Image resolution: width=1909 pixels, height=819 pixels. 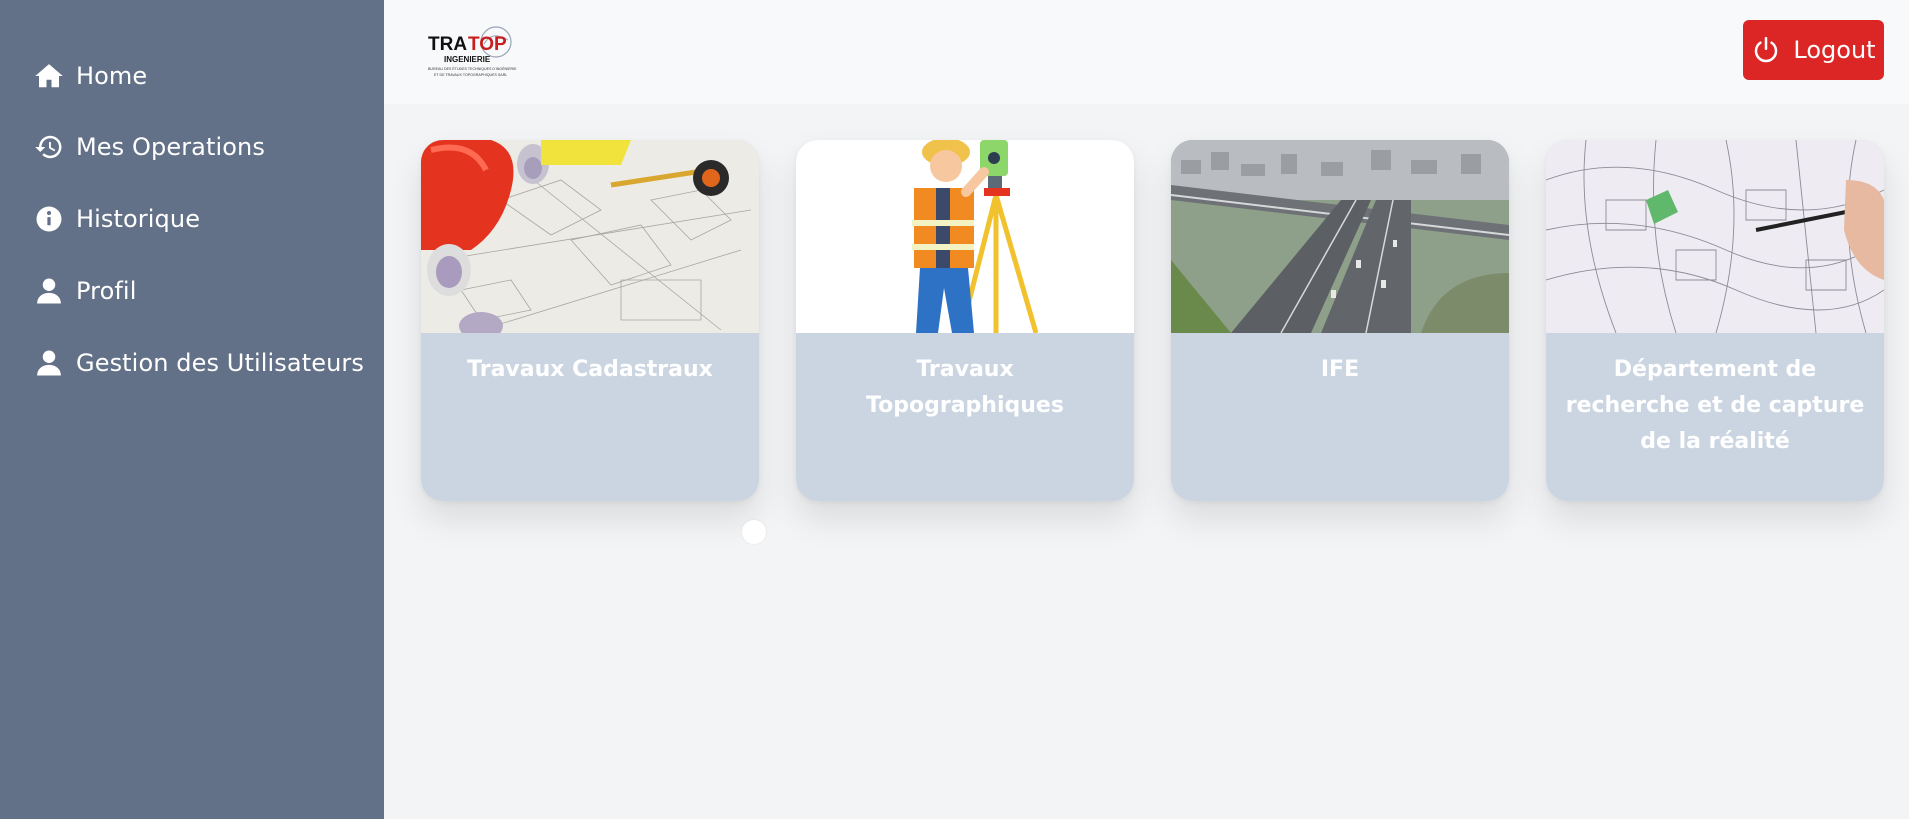 What do you see at coordinates (590, 369) in the screenshot?
I see `card-title: Travaux Cadastraux` at bounding box center [590, 369].